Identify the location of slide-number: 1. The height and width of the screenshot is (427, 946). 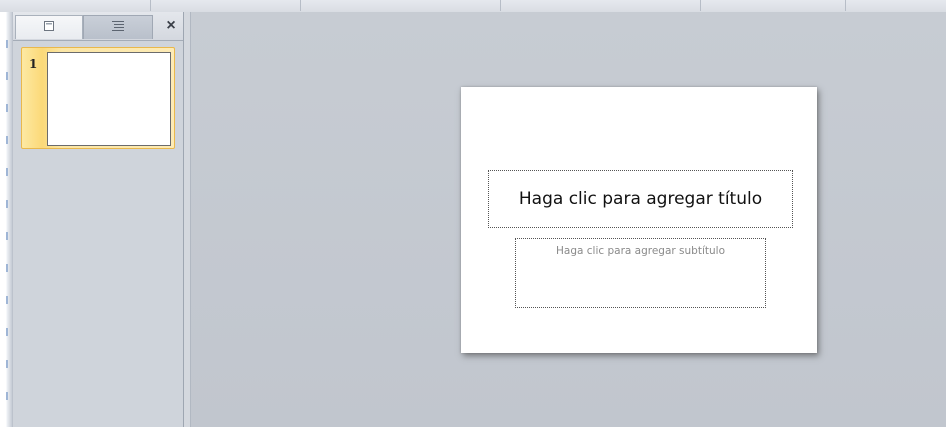
(33, 64).